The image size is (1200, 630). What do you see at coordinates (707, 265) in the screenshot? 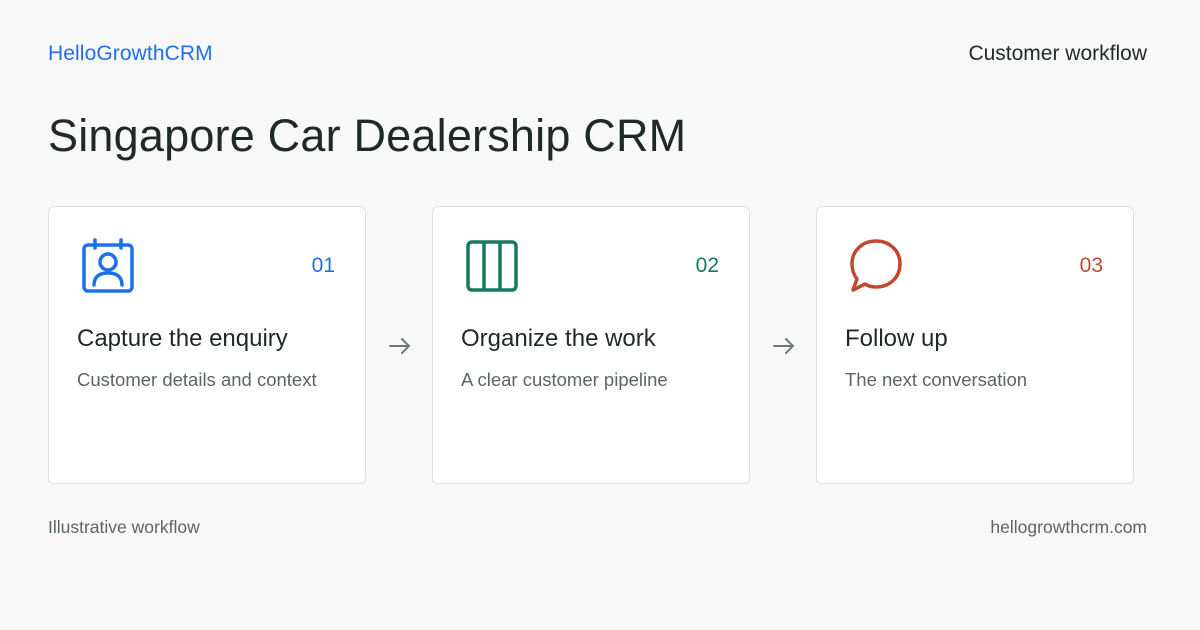
I see `step-number: 02` at bounding box center [707, 265].